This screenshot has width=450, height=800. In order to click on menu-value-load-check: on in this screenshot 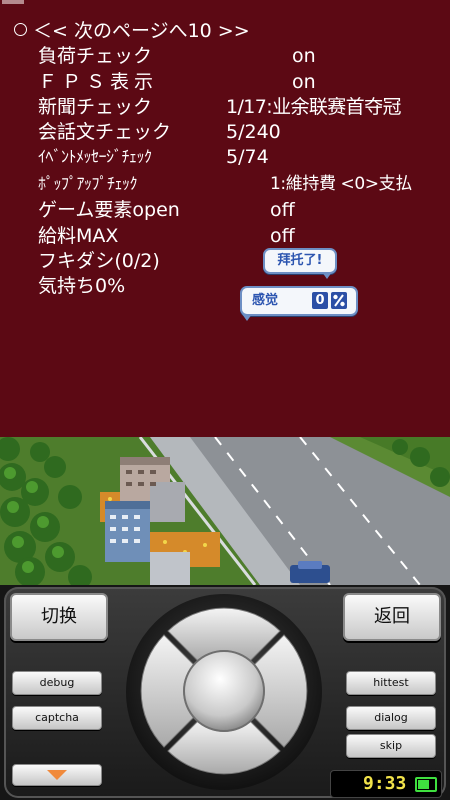, I will do `click(304, 56)`.